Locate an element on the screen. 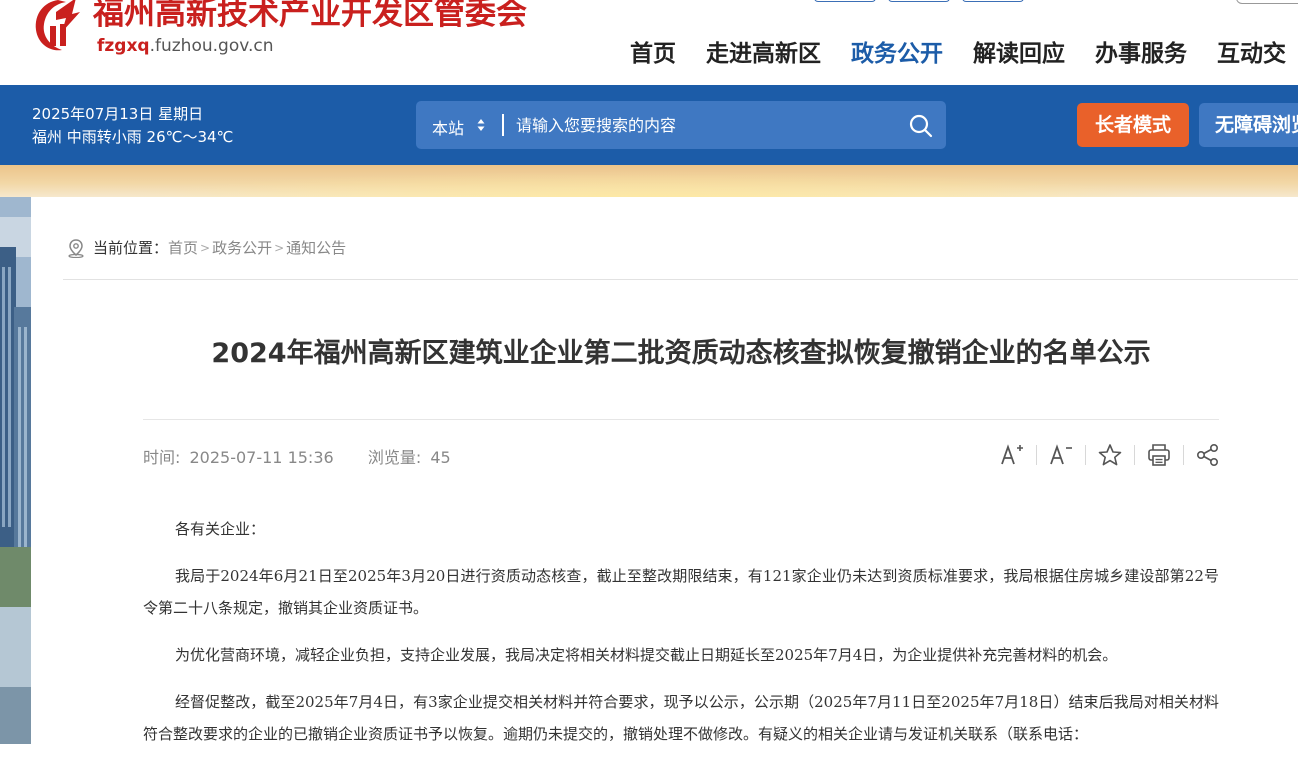  nav-interaction: 互动交 is located at coordinates (1251, 51).